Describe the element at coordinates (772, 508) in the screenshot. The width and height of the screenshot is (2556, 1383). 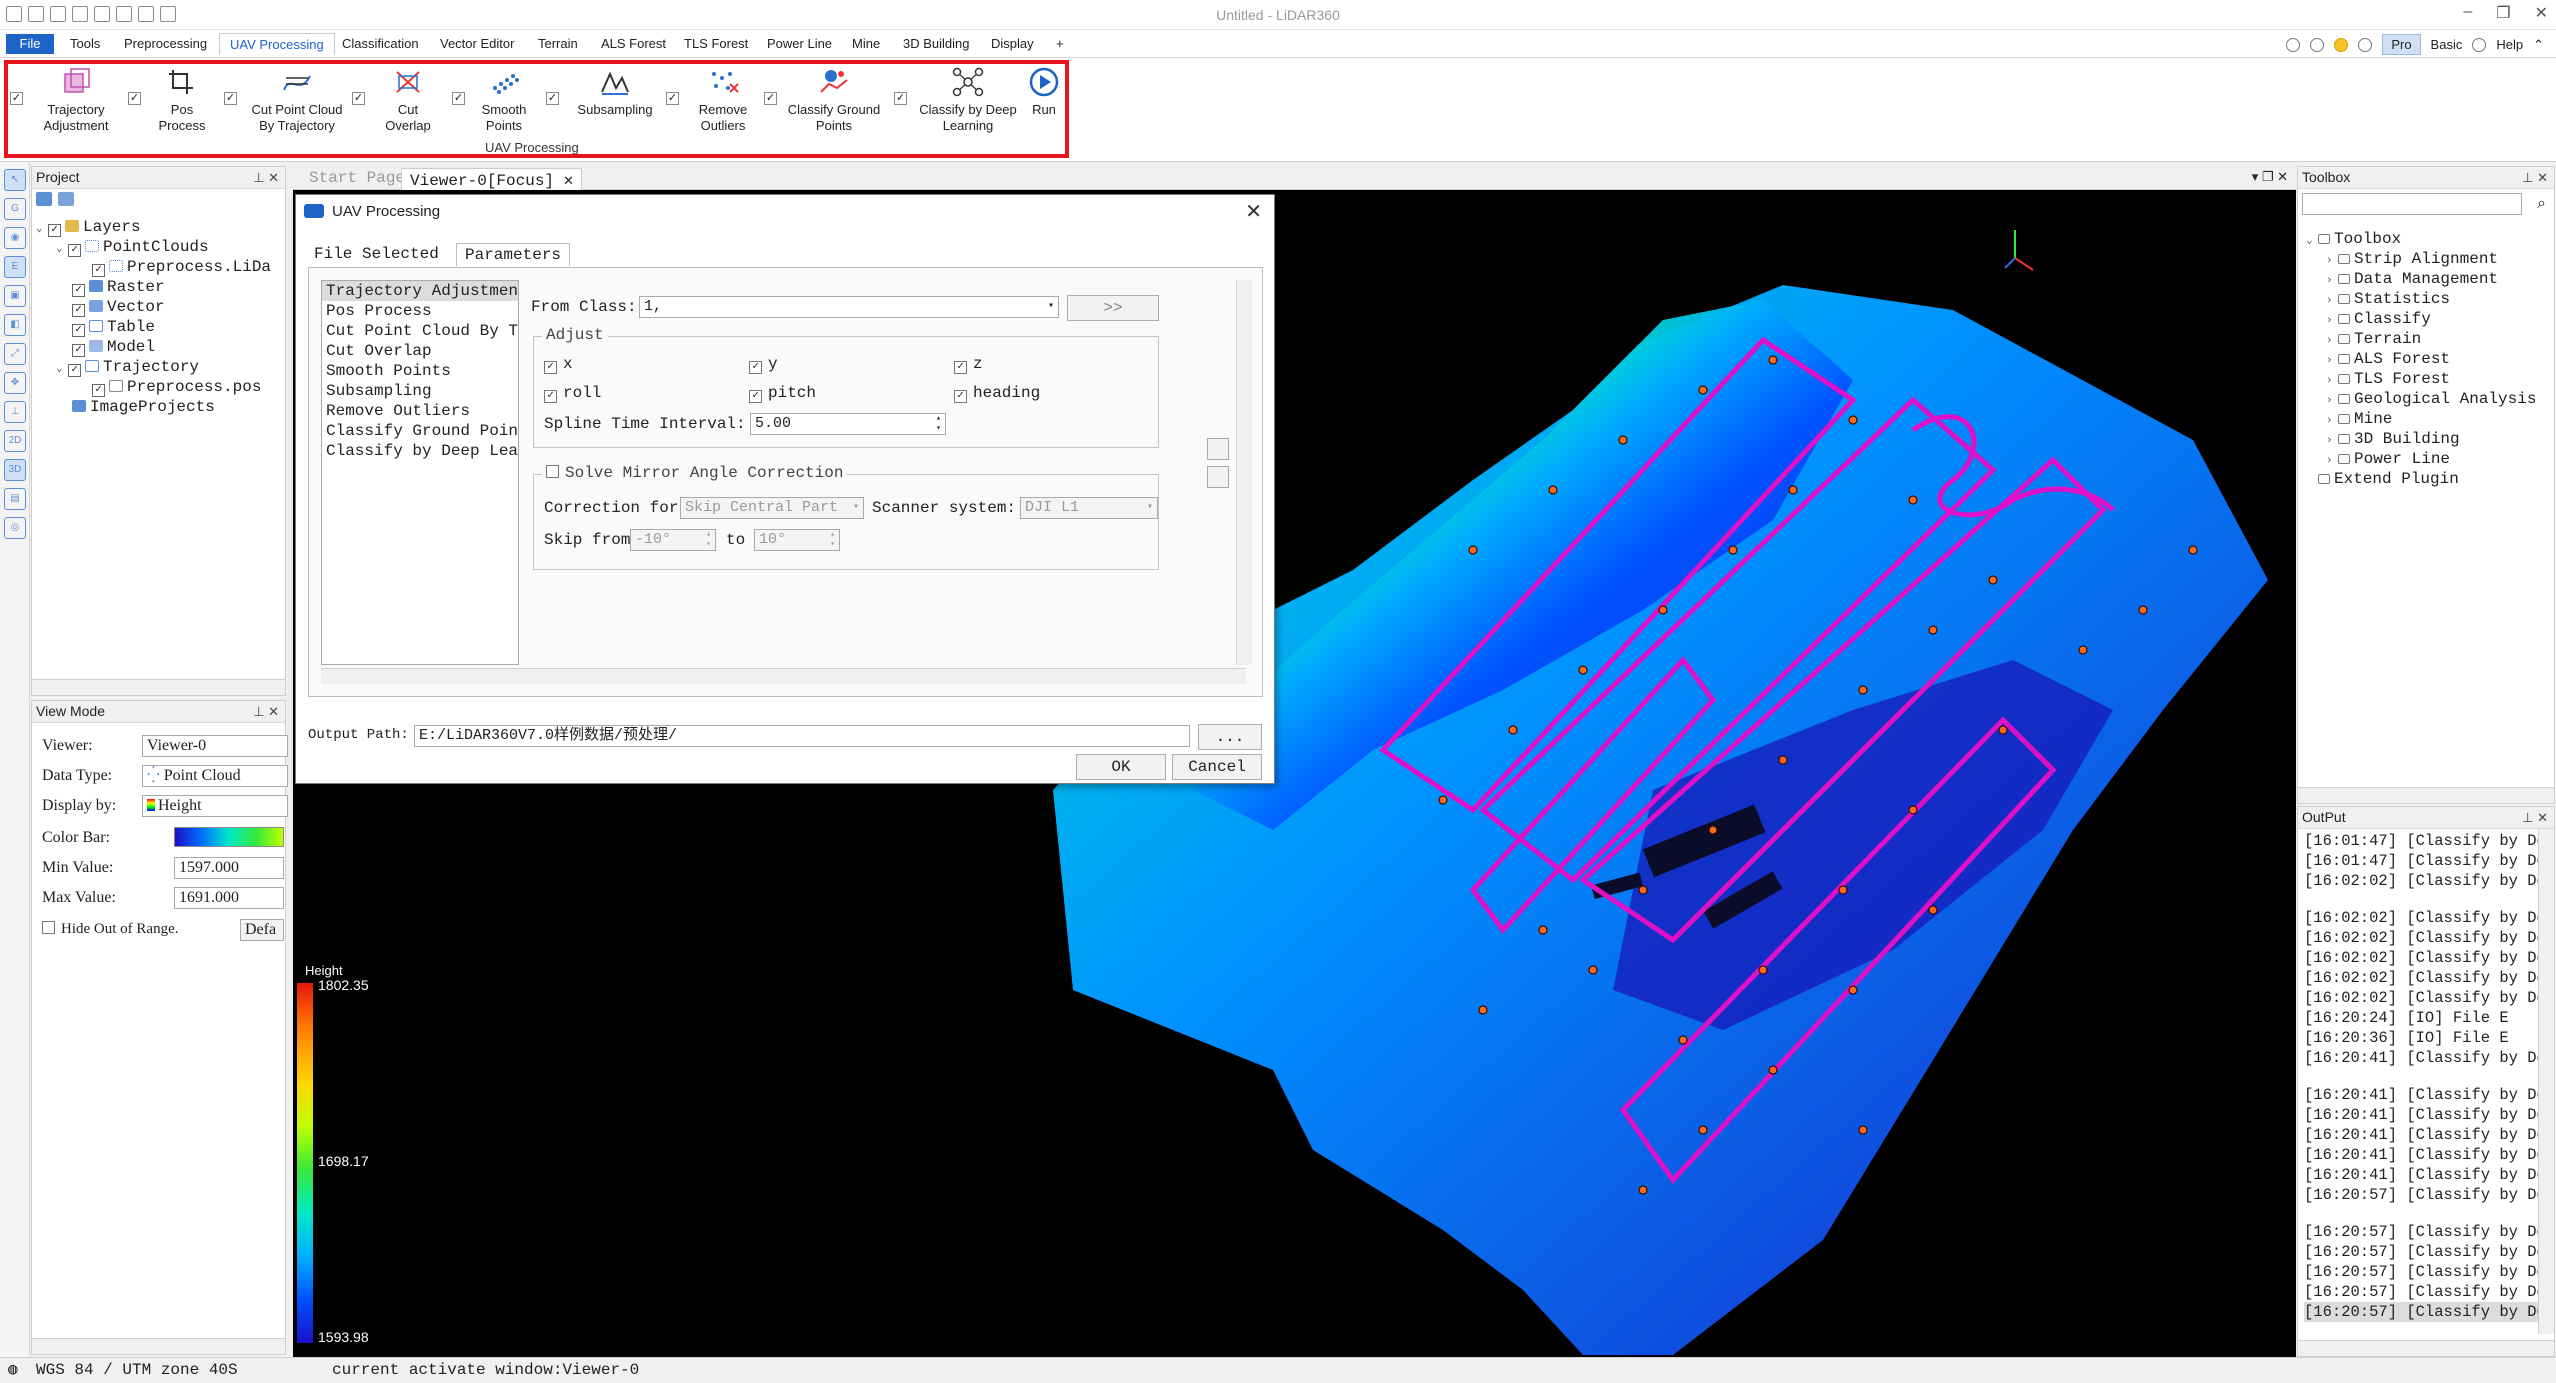
I see `correction-for-select: Skip Central Part ▾` at that location.